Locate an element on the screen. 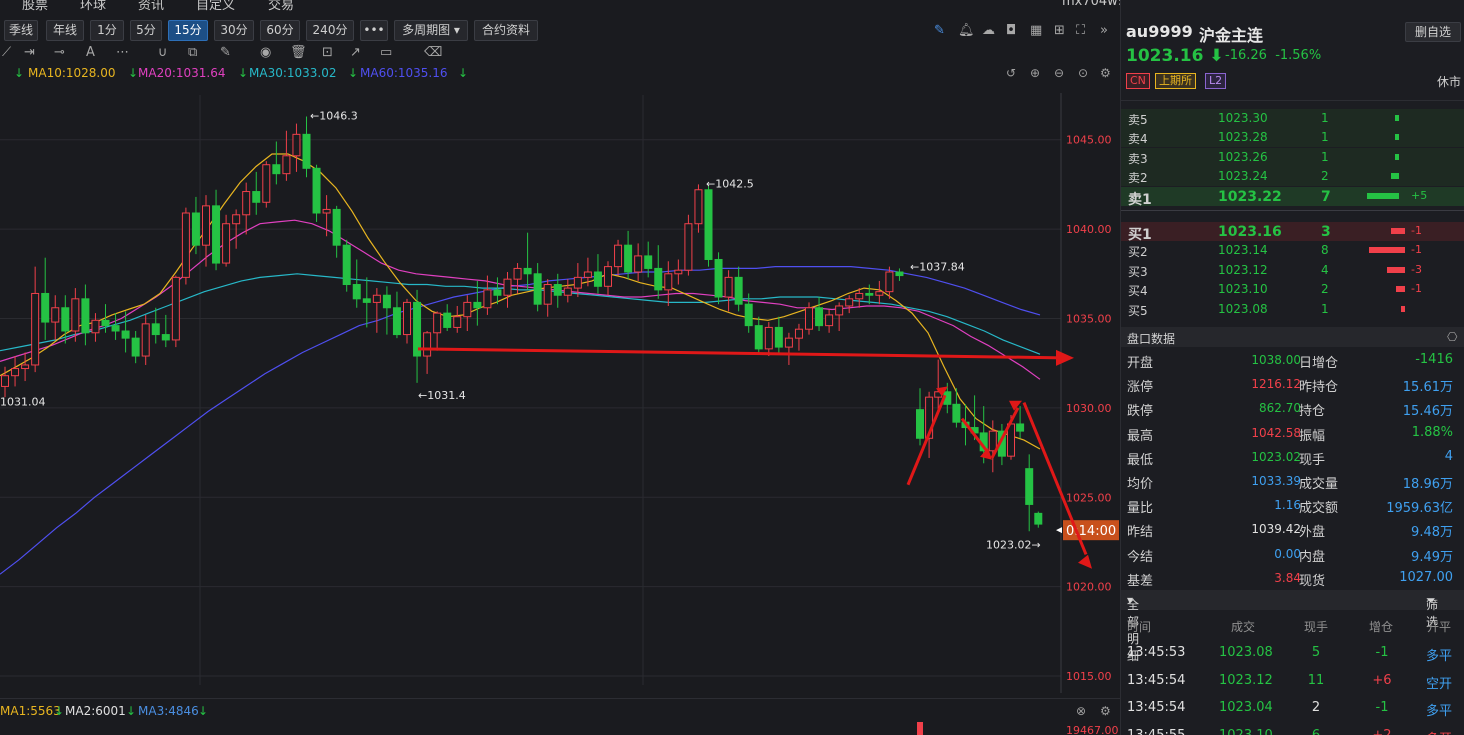 The width and height of the screenshot is (1464, 735). share-icon: ↗ is located at coordinates (355, 53).